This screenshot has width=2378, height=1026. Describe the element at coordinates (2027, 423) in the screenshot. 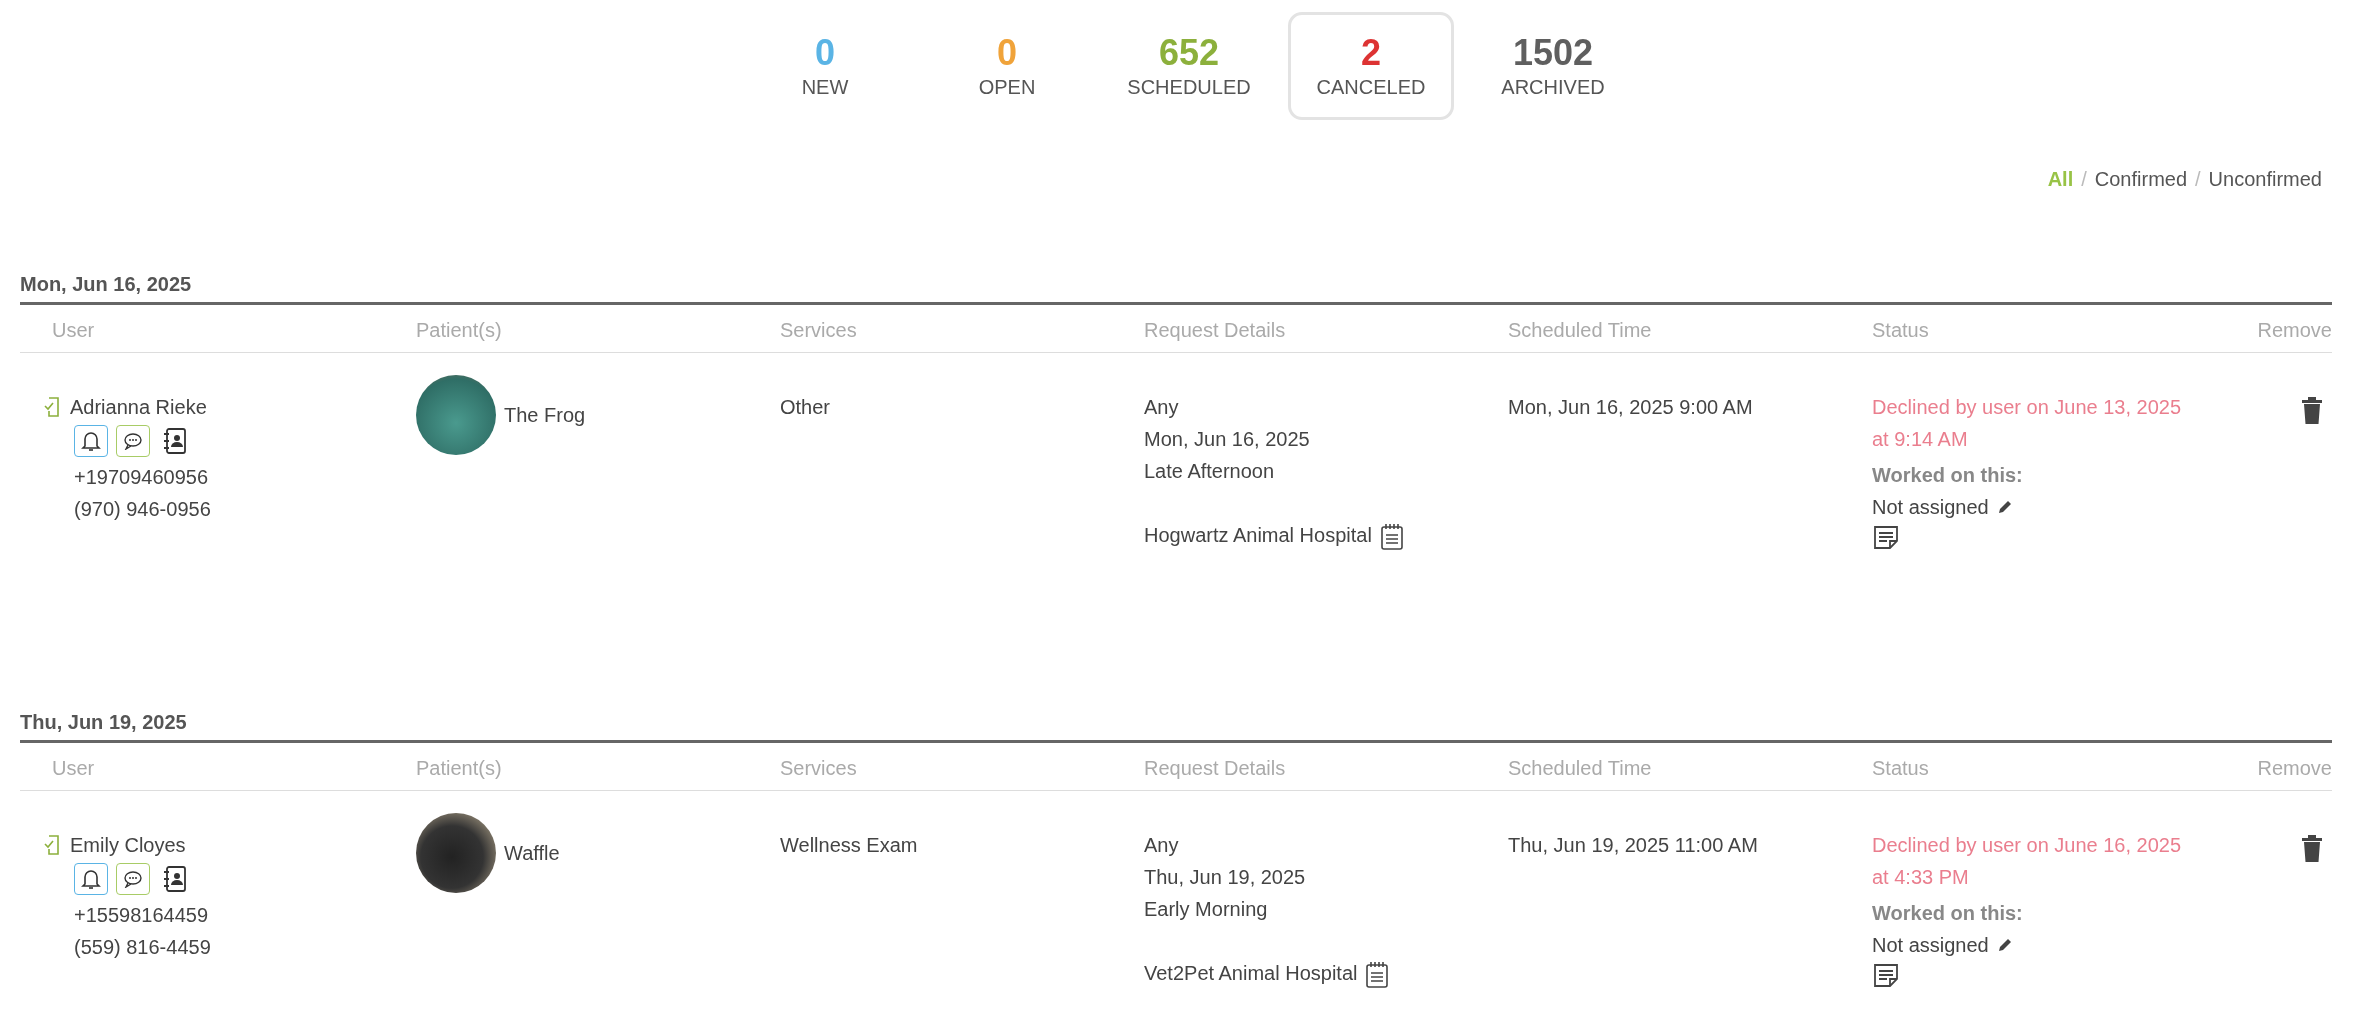

I see `status-text: Declined by user on June 13, 2025 at 9:14 AM` at that location.